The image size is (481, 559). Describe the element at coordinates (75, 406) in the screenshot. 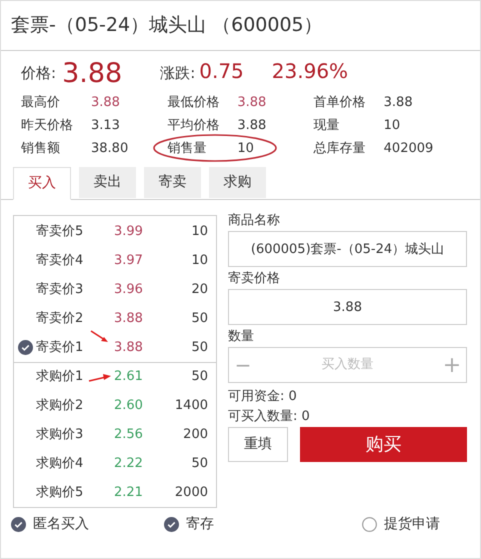

I see `order-level-label: 求购价2` at that location.